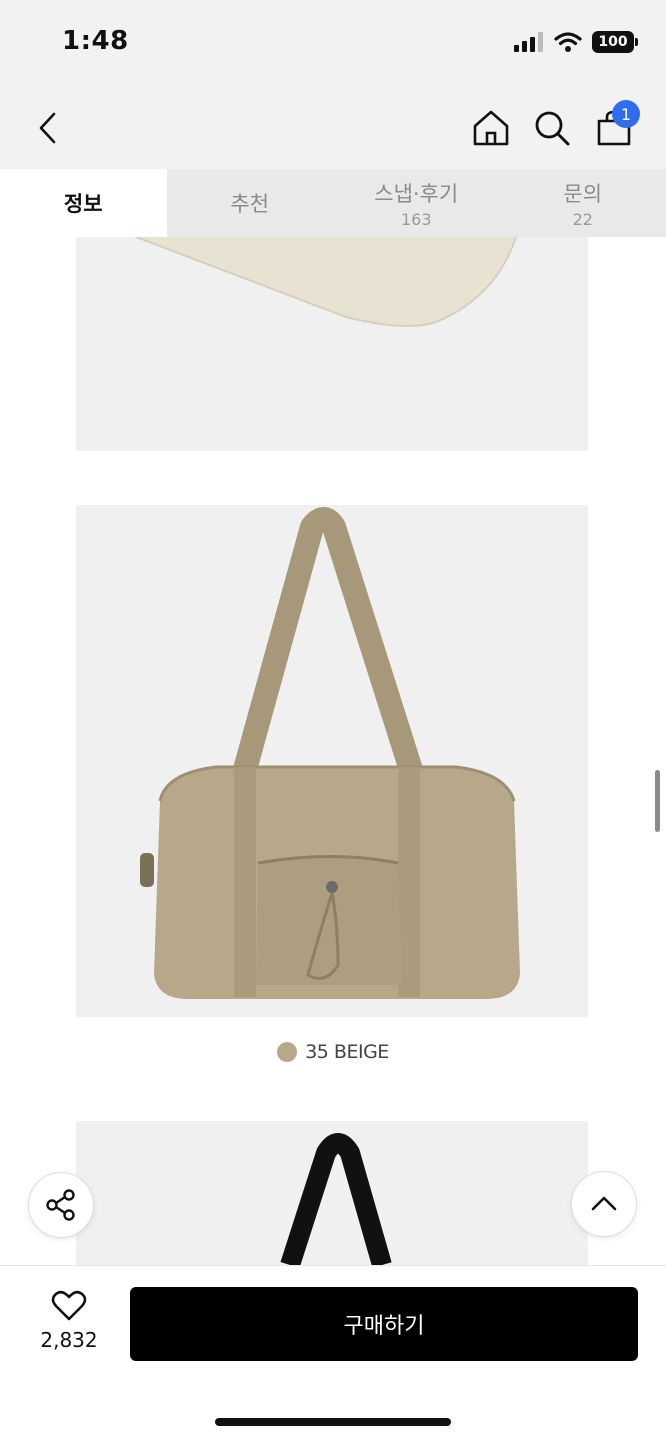  I want to click on share-icon, so click(60, 1205).